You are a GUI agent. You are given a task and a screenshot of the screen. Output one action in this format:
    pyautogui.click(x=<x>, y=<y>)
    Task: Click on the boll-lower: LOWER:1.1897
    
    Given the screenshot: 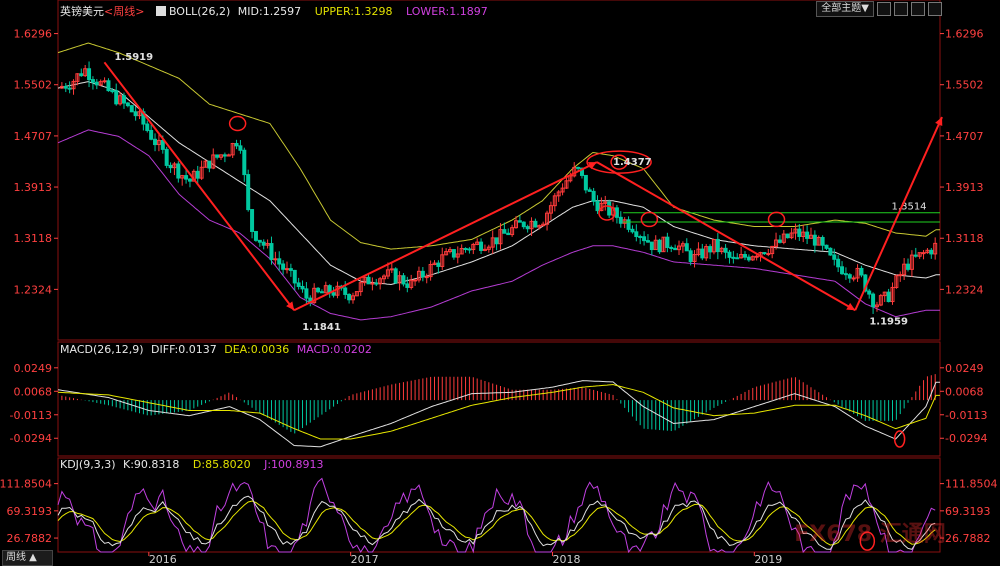 What is the action you would take?
    pyautogui.click(x=446, y=11)
    